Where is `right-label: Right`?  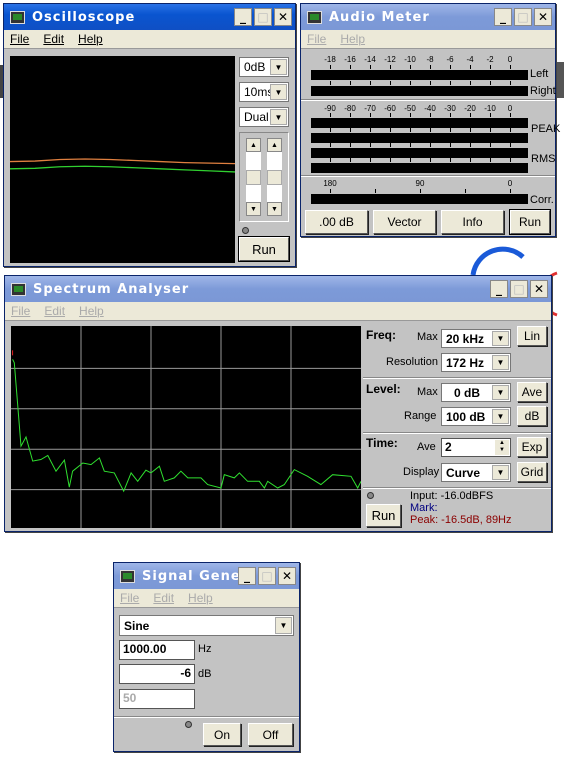
right-label: Right is located at coordinates (543, 91).